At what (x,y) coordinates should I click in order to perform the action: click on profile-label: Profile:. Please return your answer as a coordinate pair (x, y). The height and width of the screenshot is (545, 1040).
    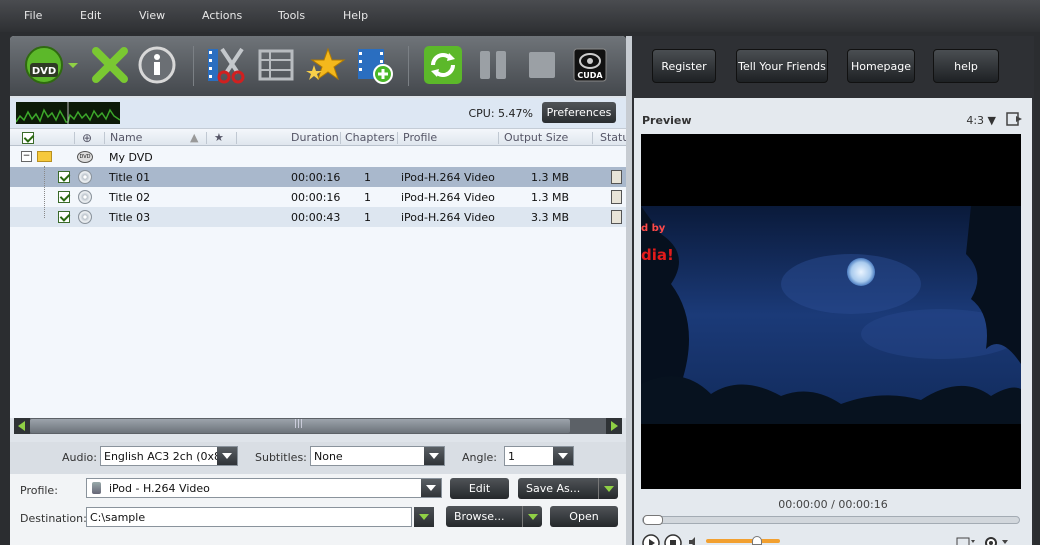
    Looking at the image, I should click on (39, 490).